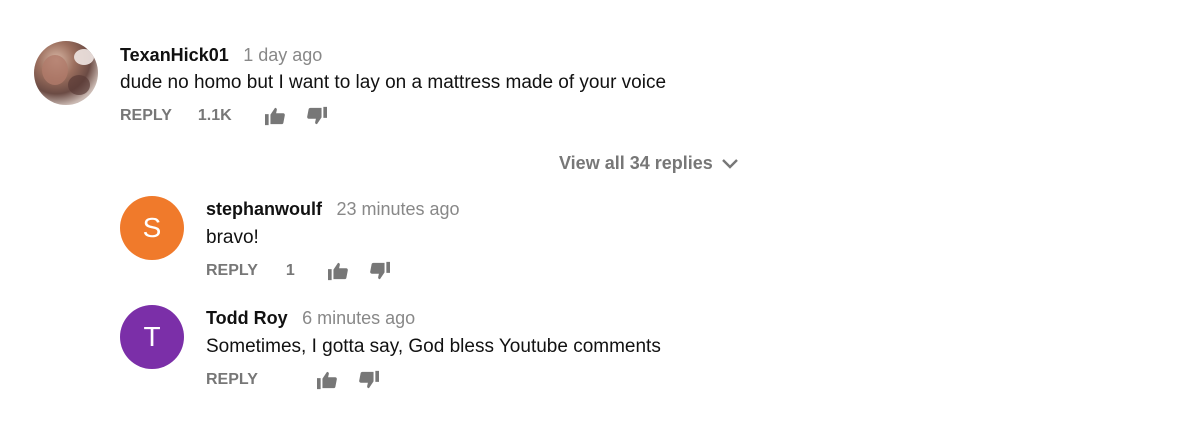  I want to click on like-count: 1, so click(290, 270).